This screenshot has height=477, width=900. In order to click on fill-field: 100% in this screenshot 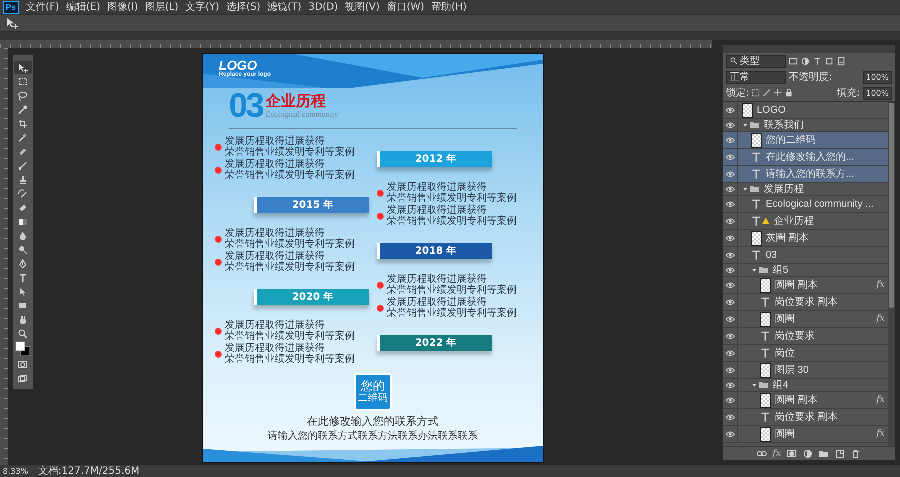, I will do `click(877, 93)`.